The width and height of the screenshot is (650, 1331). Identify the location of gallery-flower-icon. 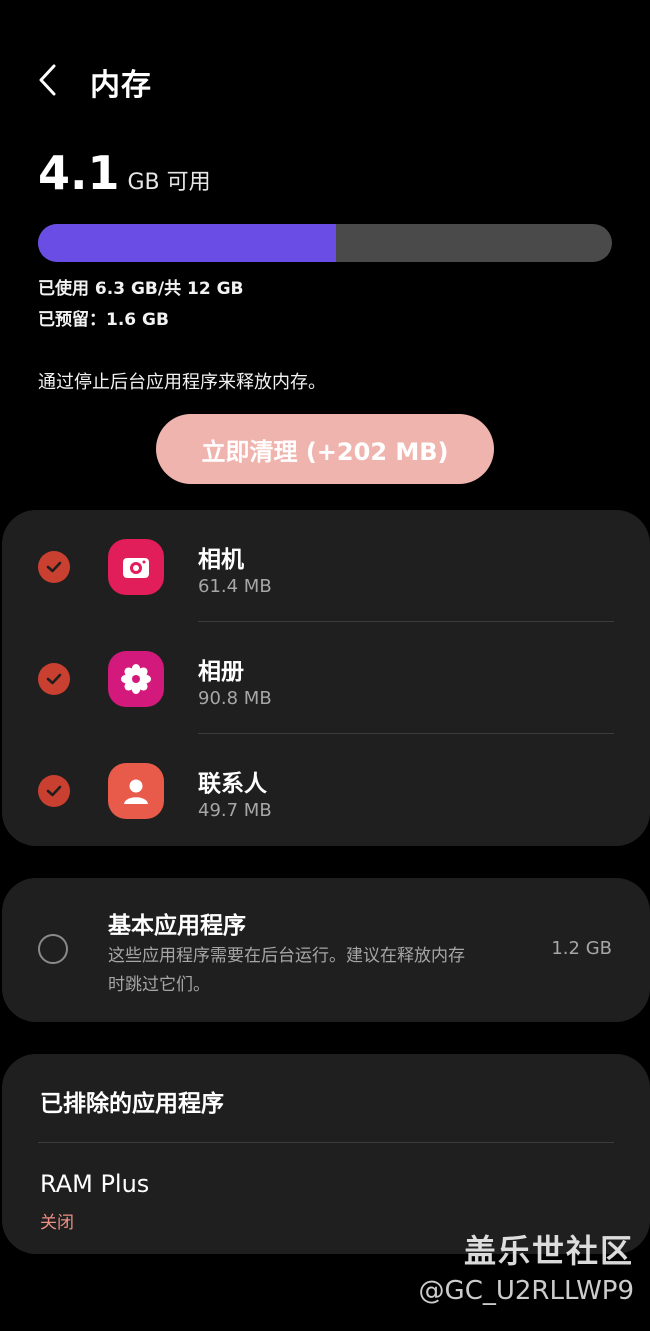
(136, 679).